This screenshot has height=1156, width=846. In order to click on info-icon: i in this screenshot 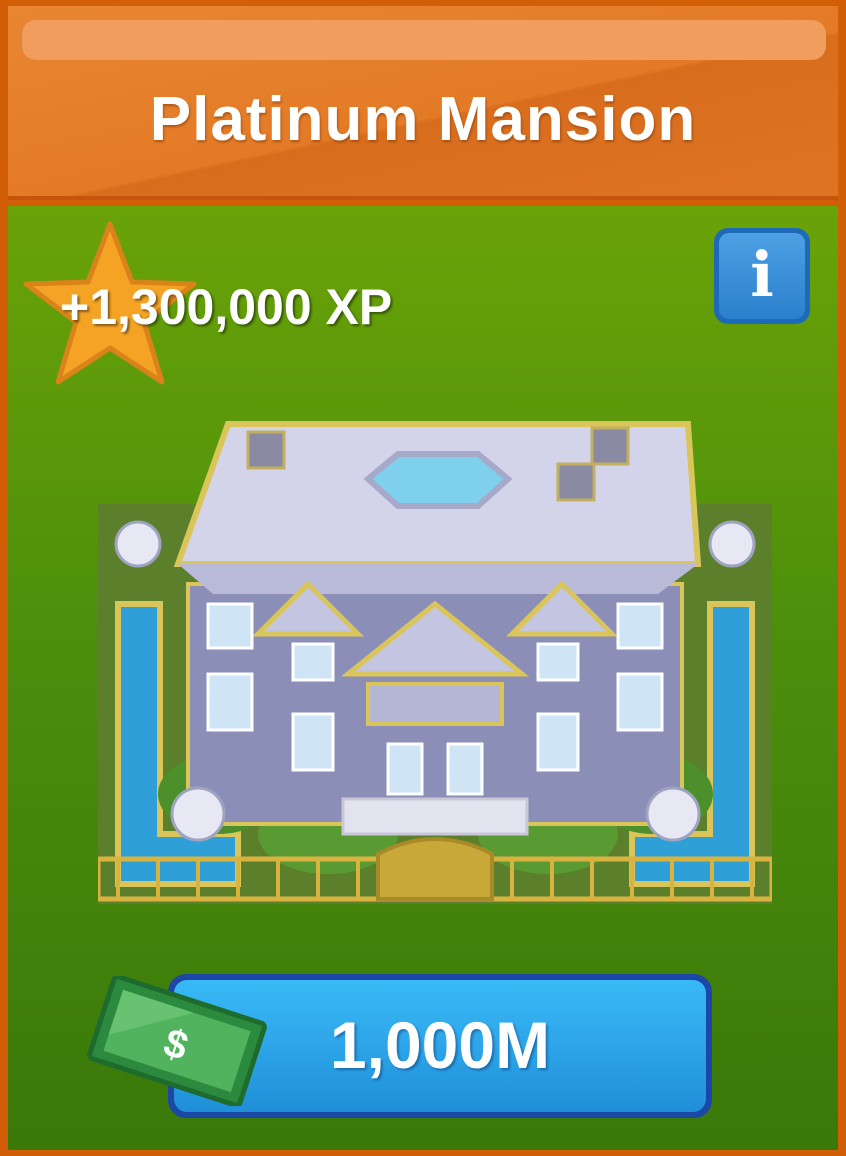, I will do `click(762, 276)`.